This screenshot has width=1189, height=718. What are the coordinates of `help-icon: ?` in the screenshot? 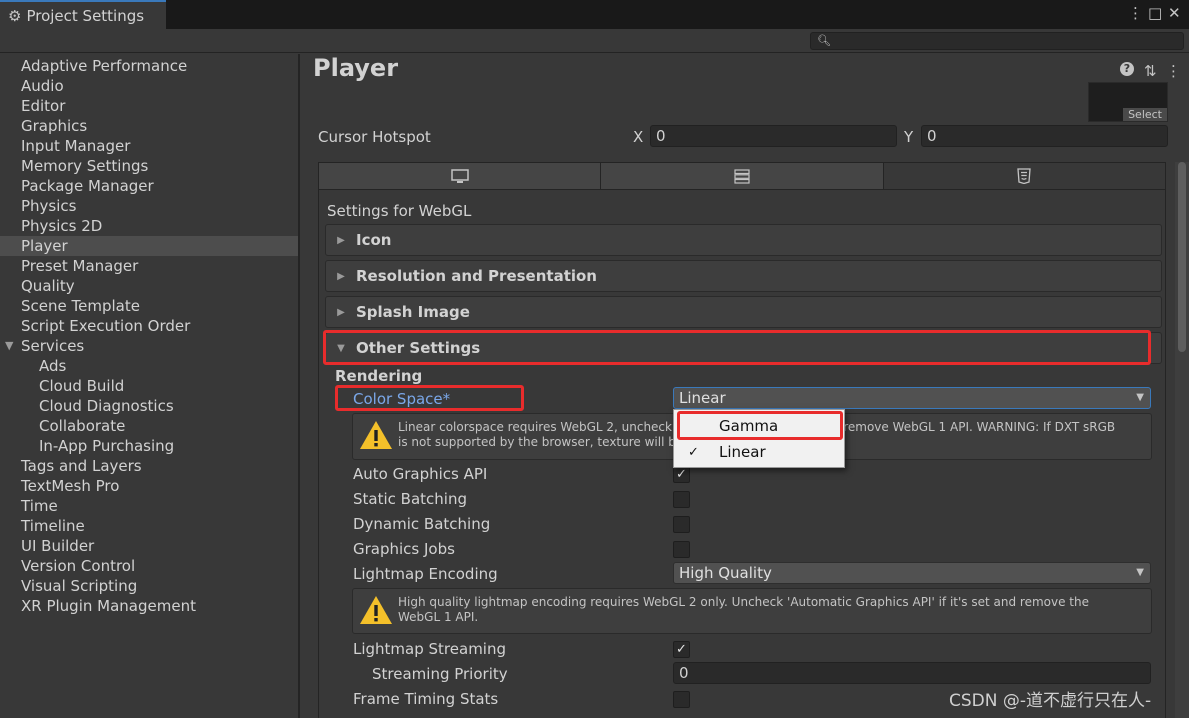 It's located at (1127, 69).